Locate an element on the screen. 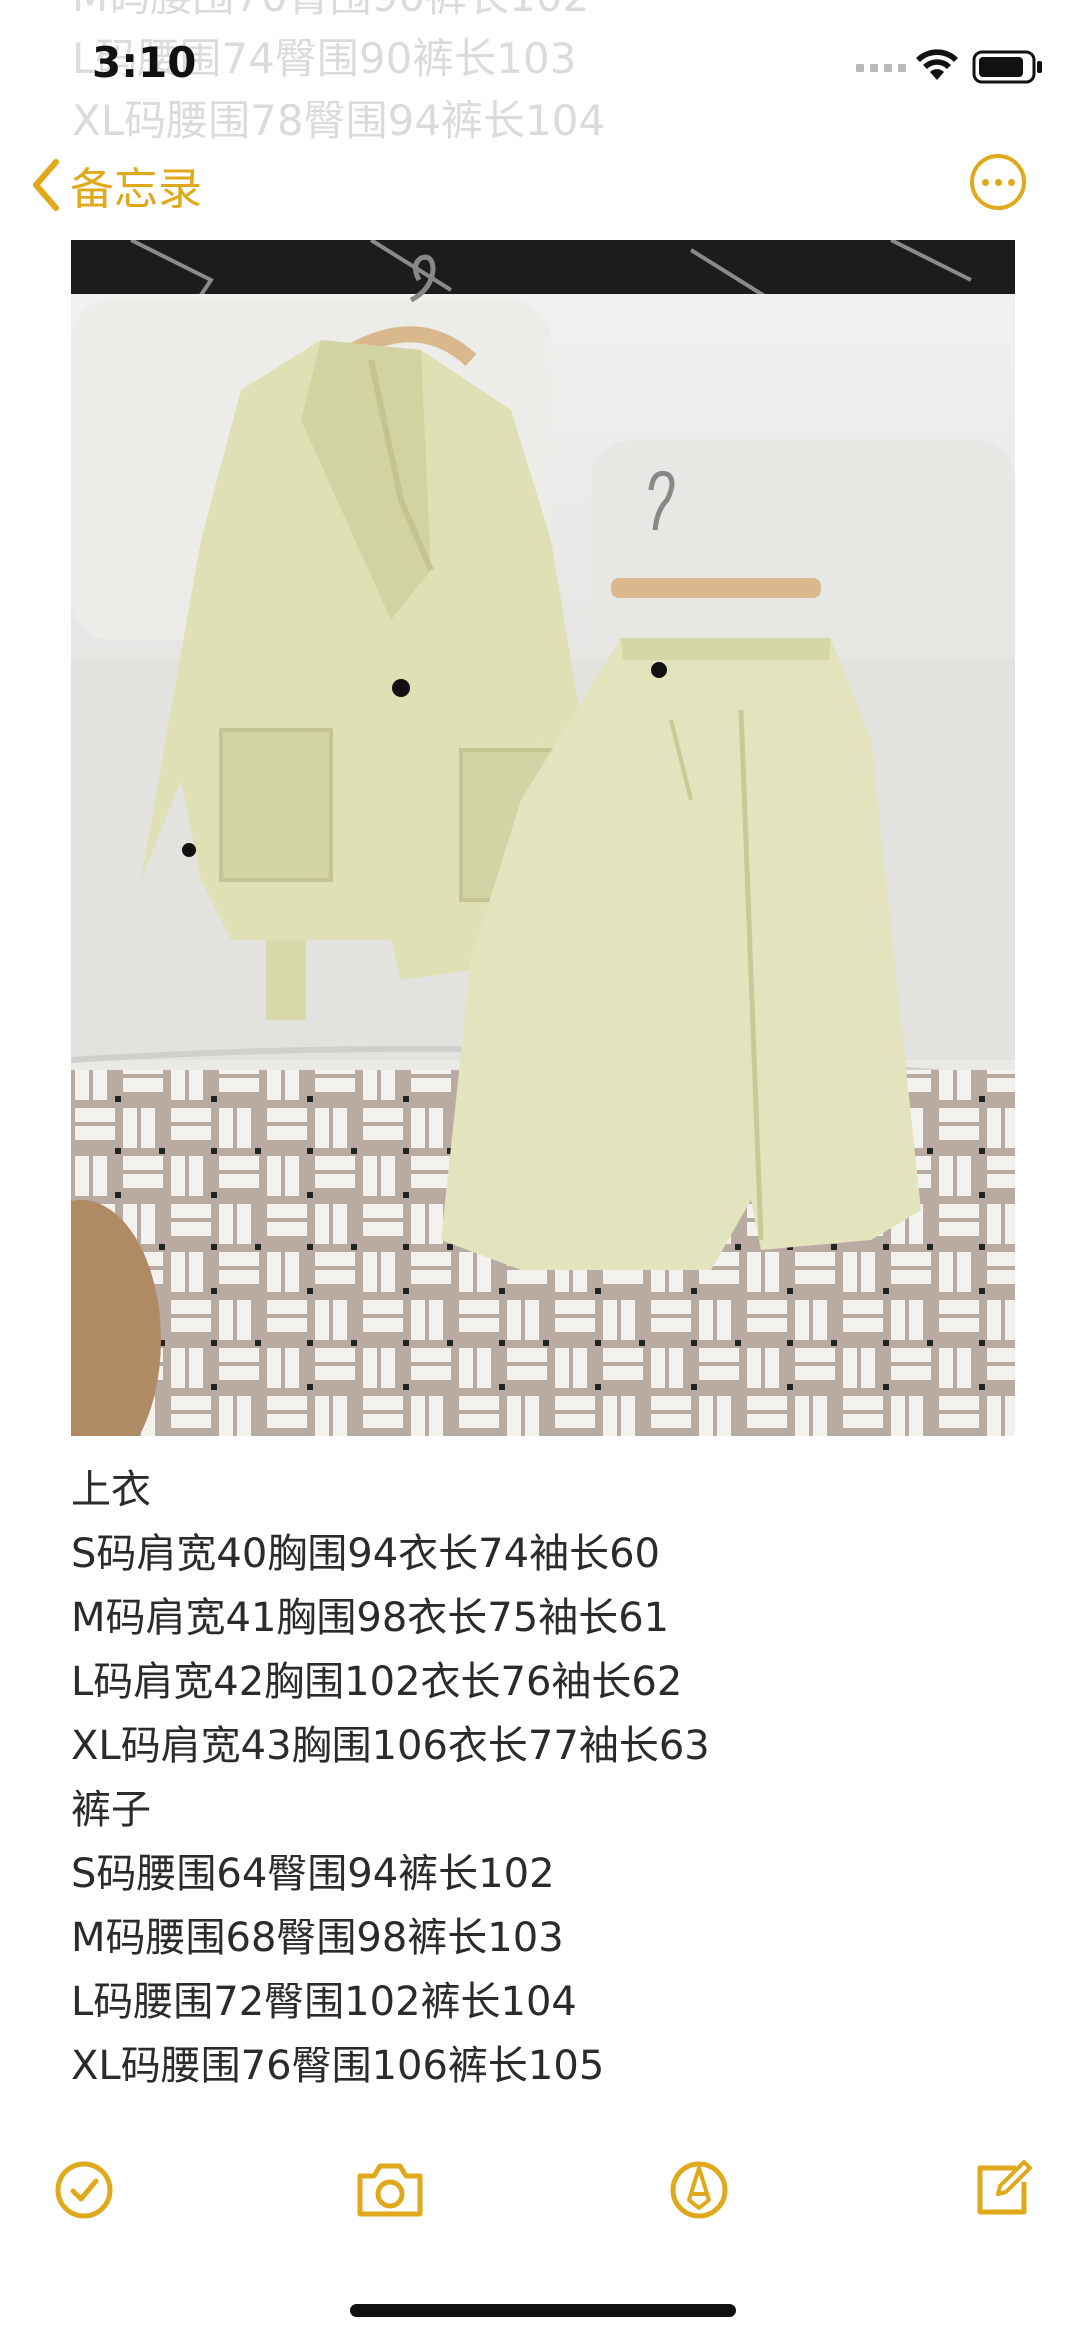  note-line: XL码肩宽43胸围106衣长77袖长63 is located at coordinates (390, 1746).